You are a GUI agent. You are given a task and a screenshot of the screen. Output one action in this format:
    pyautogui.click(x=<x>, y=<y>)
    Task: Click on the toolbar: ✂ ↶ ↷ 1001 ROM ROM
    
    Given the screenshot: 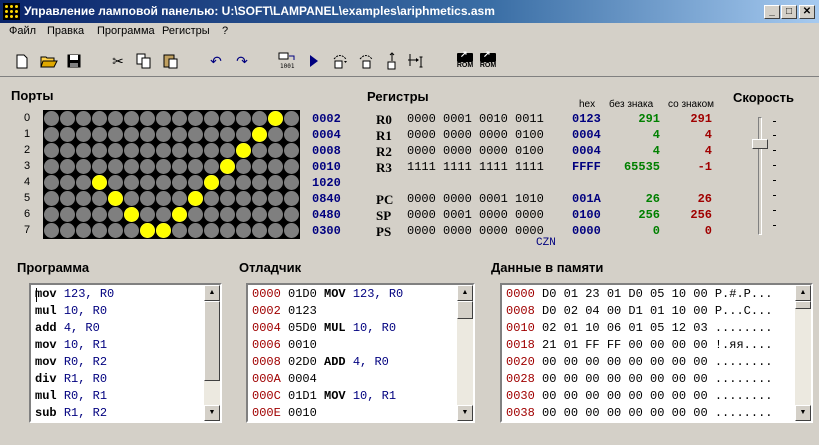 What is the action you would take?
    pyautogui.click(x=409, y=61)
    